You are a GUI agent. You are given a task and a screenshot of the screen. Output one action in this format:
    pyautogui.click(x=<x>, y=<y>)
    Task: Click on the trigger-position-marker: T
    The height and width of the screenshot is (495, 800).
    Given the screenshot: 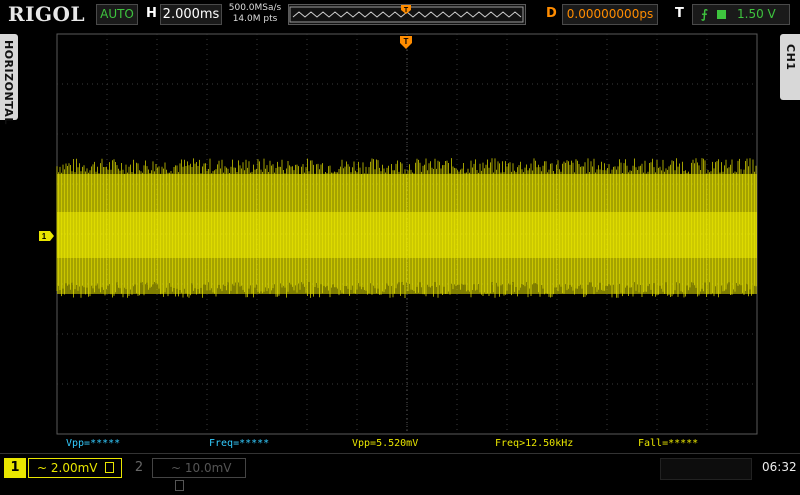 What is the action you would take?
    pyautogui.click(x=406, y=42)
    